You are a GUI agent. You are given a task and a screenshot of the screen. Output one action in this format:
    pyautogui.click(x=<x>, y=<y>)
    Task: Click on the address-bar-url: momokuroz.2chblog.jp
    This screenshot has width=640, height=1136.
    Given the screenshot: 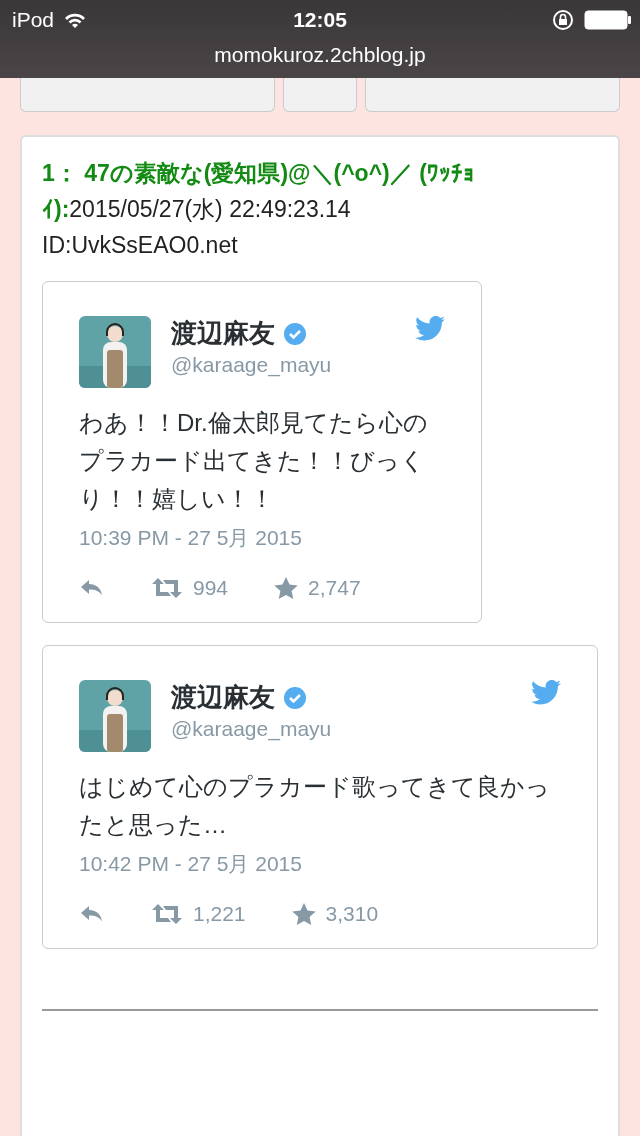 What is the action you would take?
    pyautogui.click(x=320, y=55)
    